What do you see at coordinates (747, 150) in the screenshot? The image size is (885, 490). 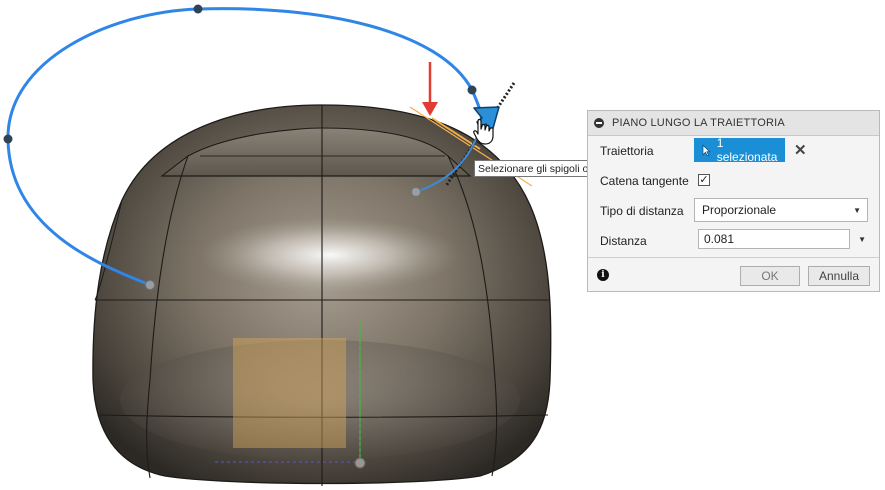 I see `path-selection-count: 1 selezionata` at bounding box center [747, 150].